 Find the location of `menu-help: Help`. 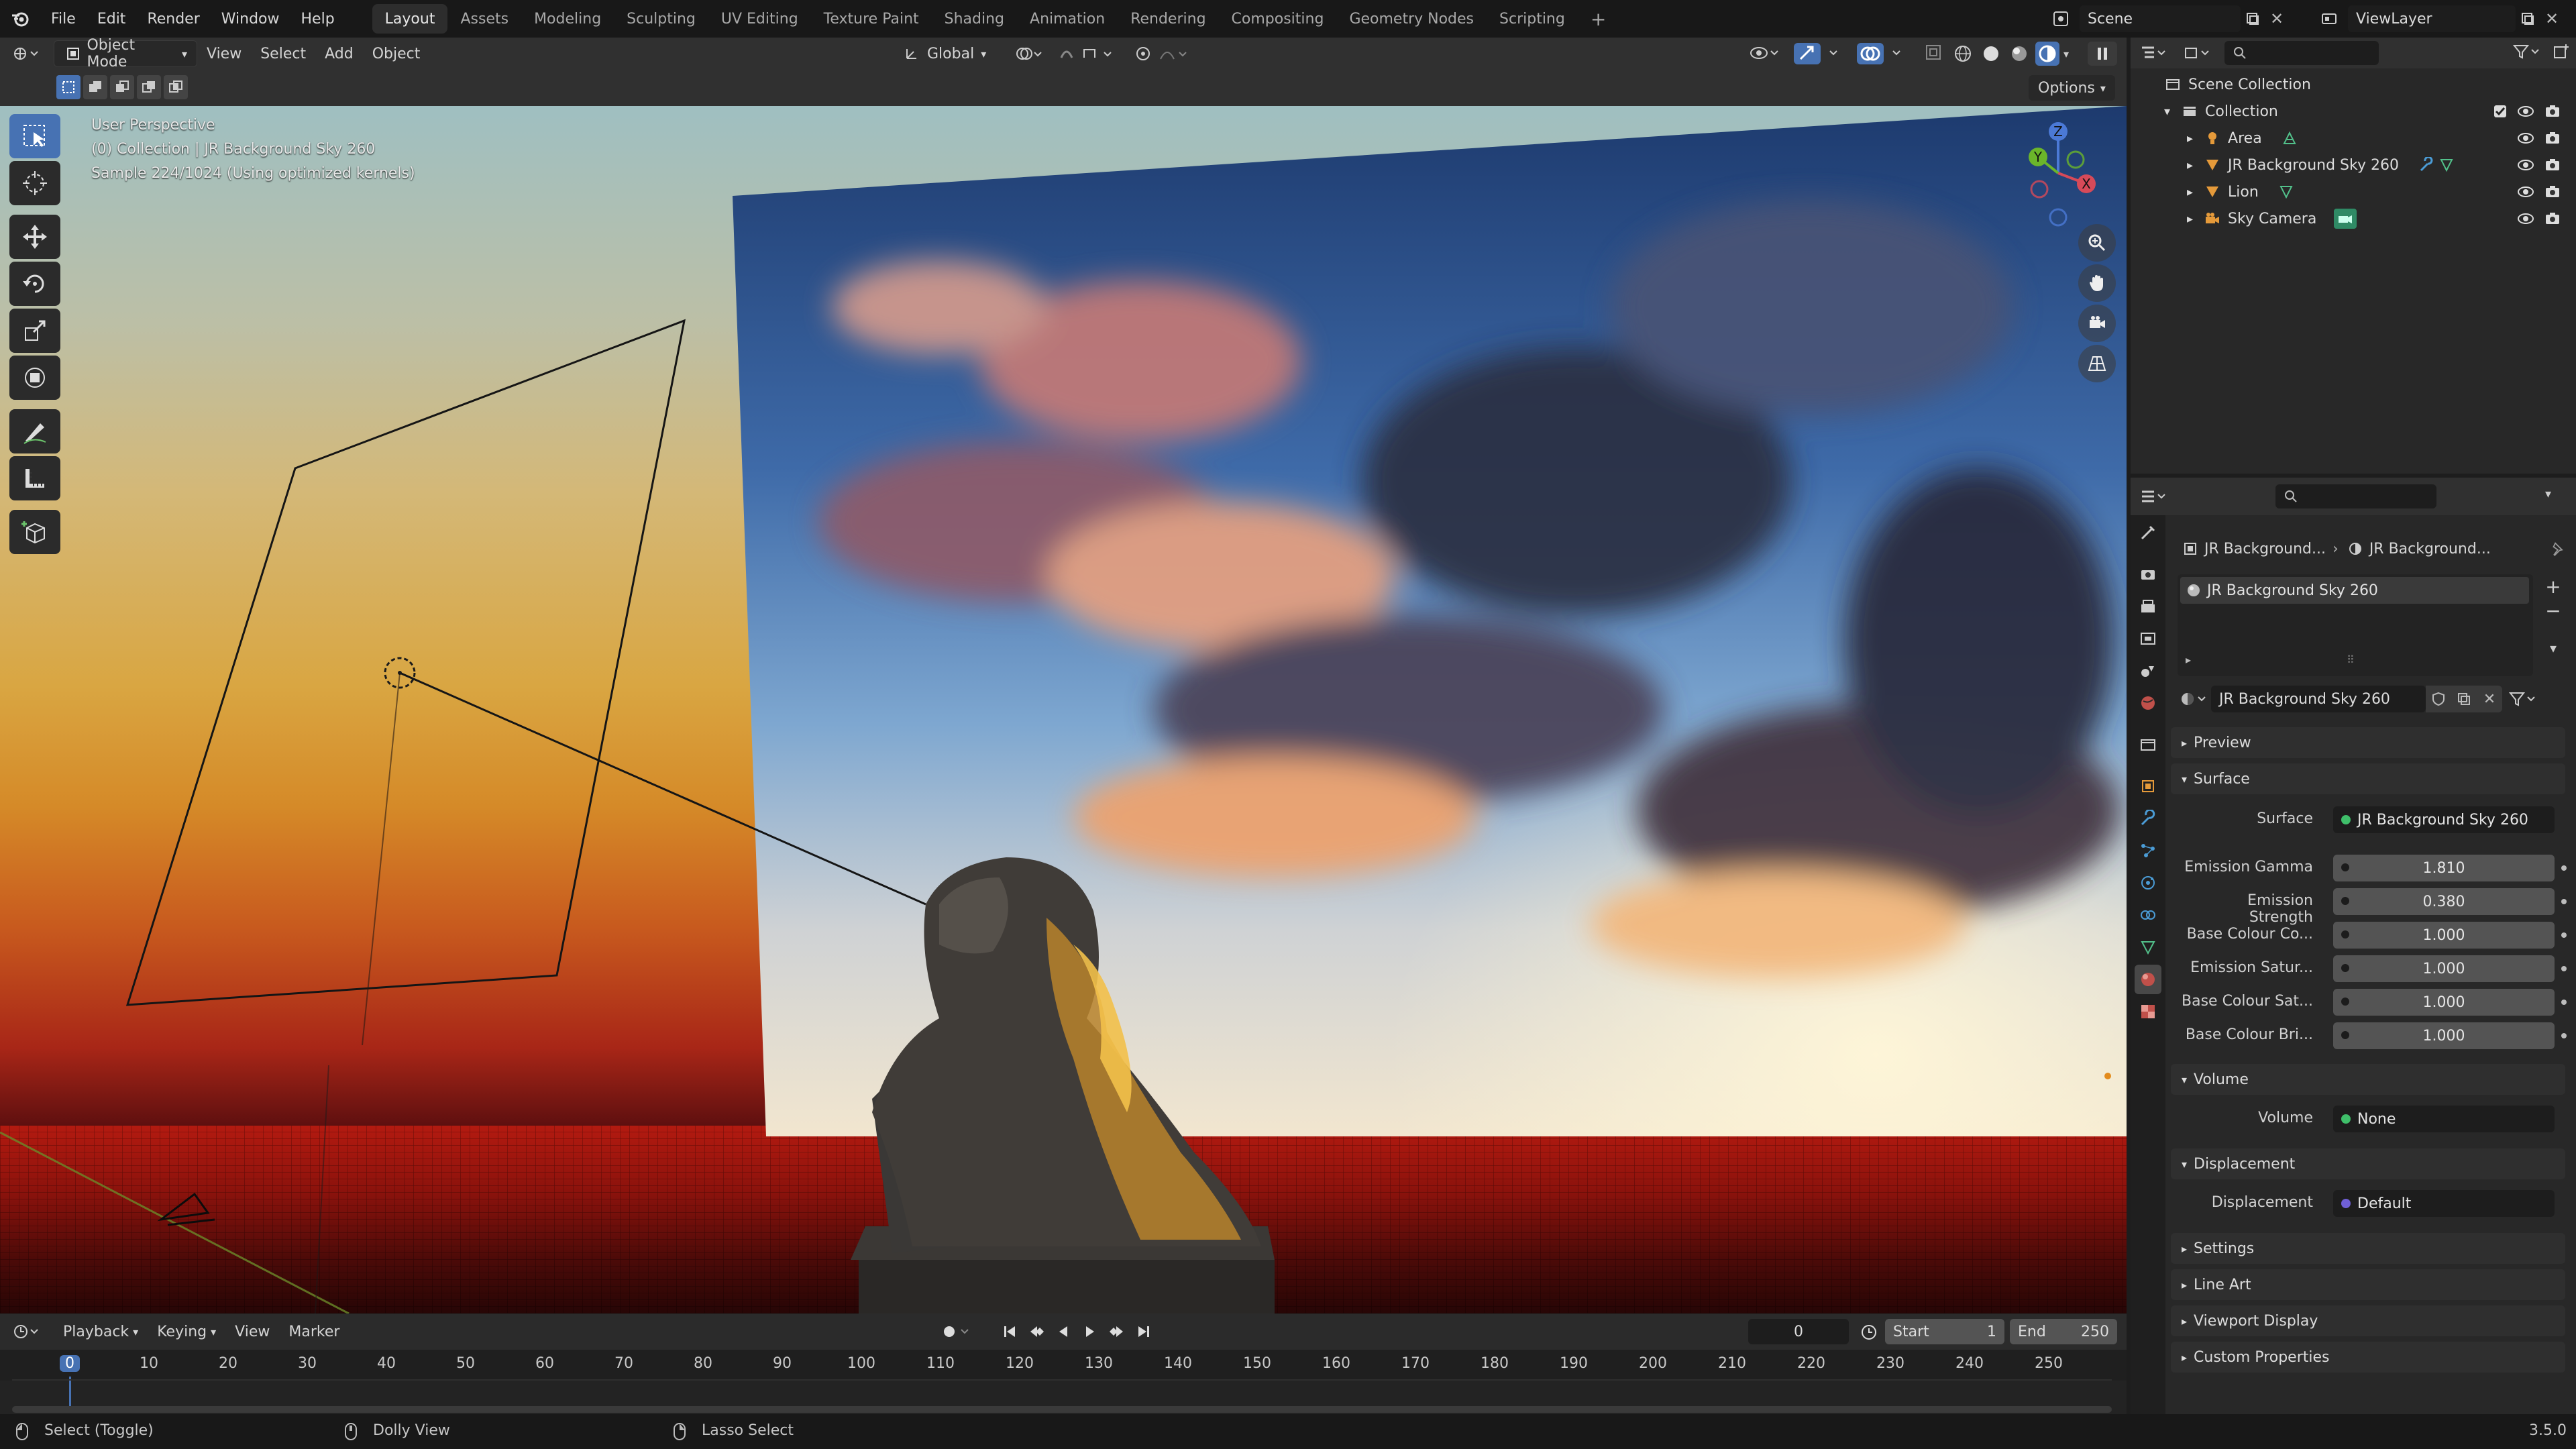

menu-help: Help is located at coordinates (317, 19).